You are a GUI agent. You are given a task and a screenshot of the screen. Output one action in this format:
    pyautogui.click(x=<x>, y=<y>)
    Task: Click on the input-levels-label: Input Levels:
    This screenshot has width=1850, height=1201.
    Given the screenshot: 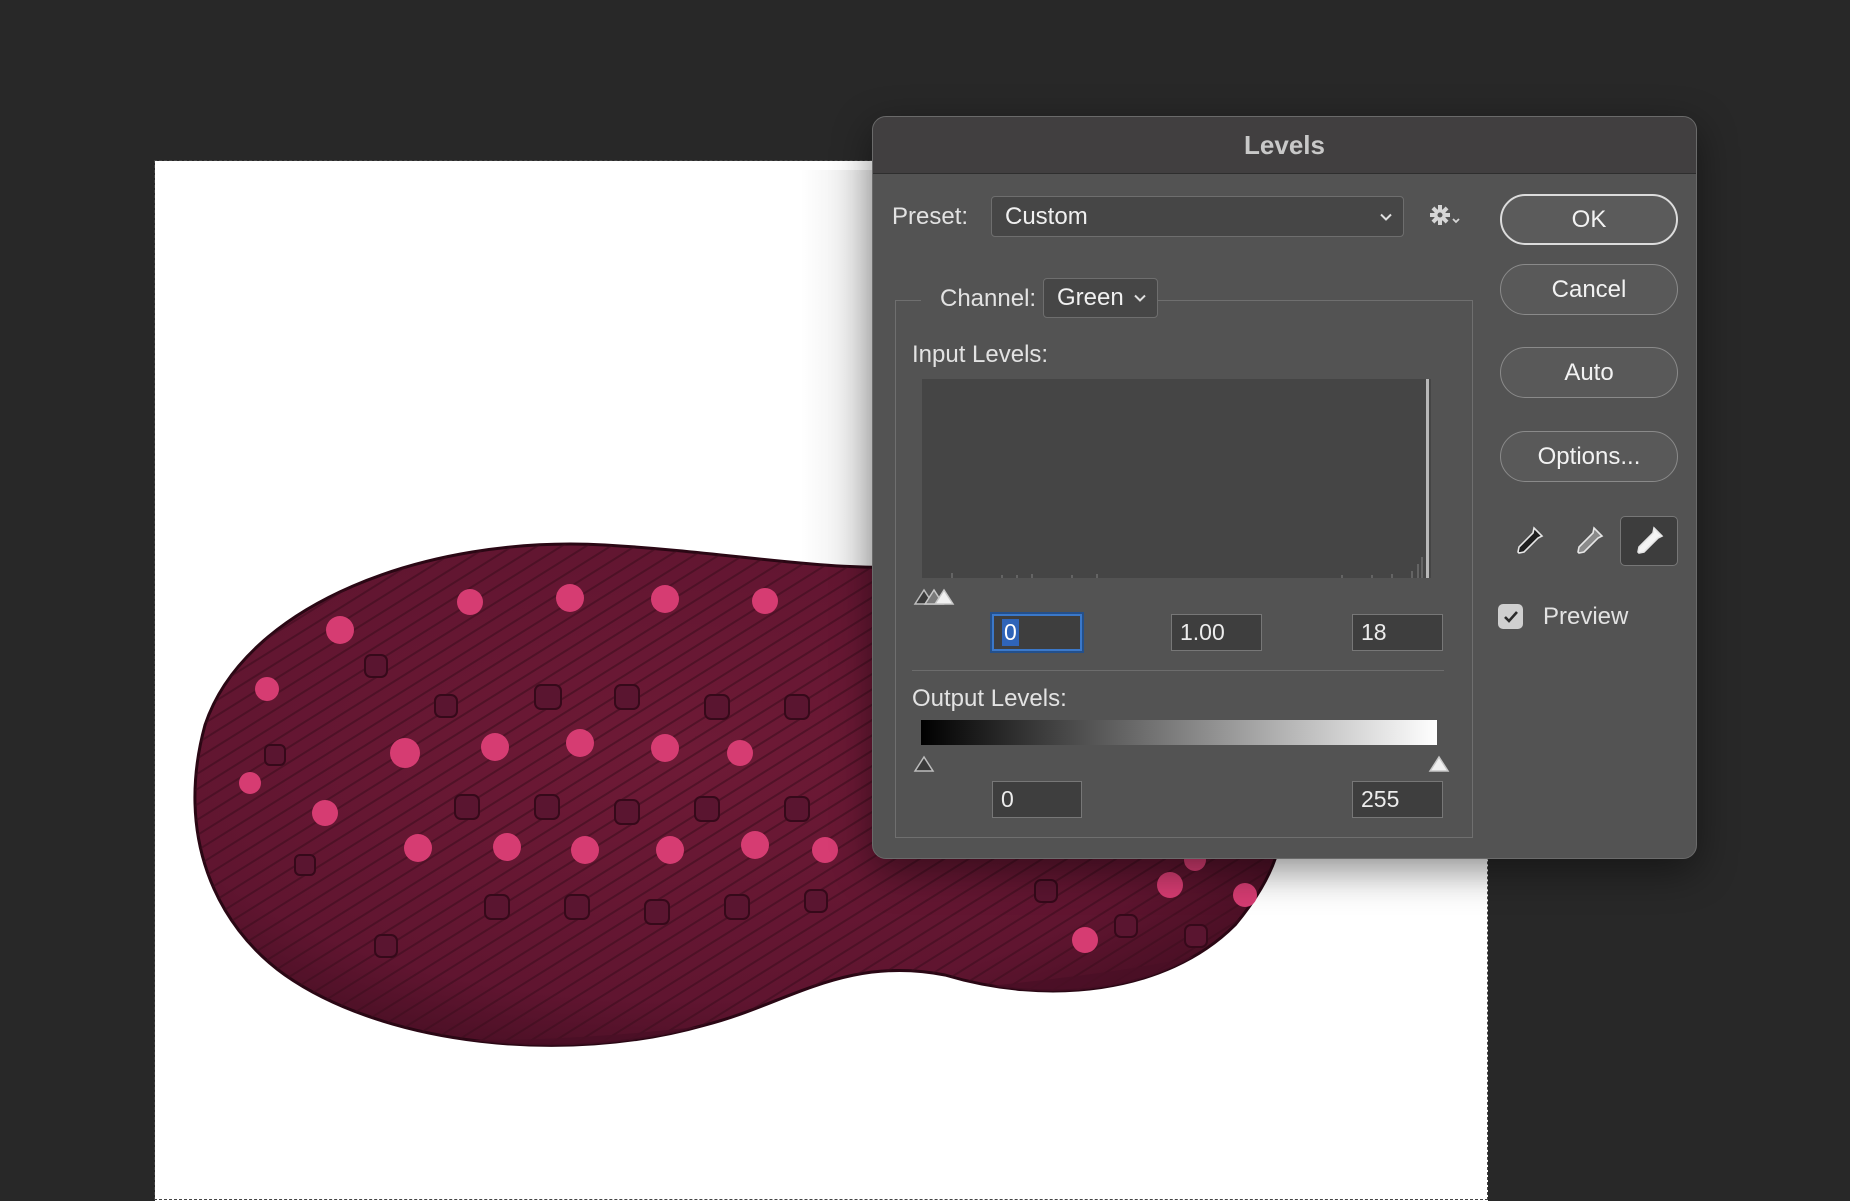 What is the action you would take?
    pyautogui.click(x=980, y=354)
    